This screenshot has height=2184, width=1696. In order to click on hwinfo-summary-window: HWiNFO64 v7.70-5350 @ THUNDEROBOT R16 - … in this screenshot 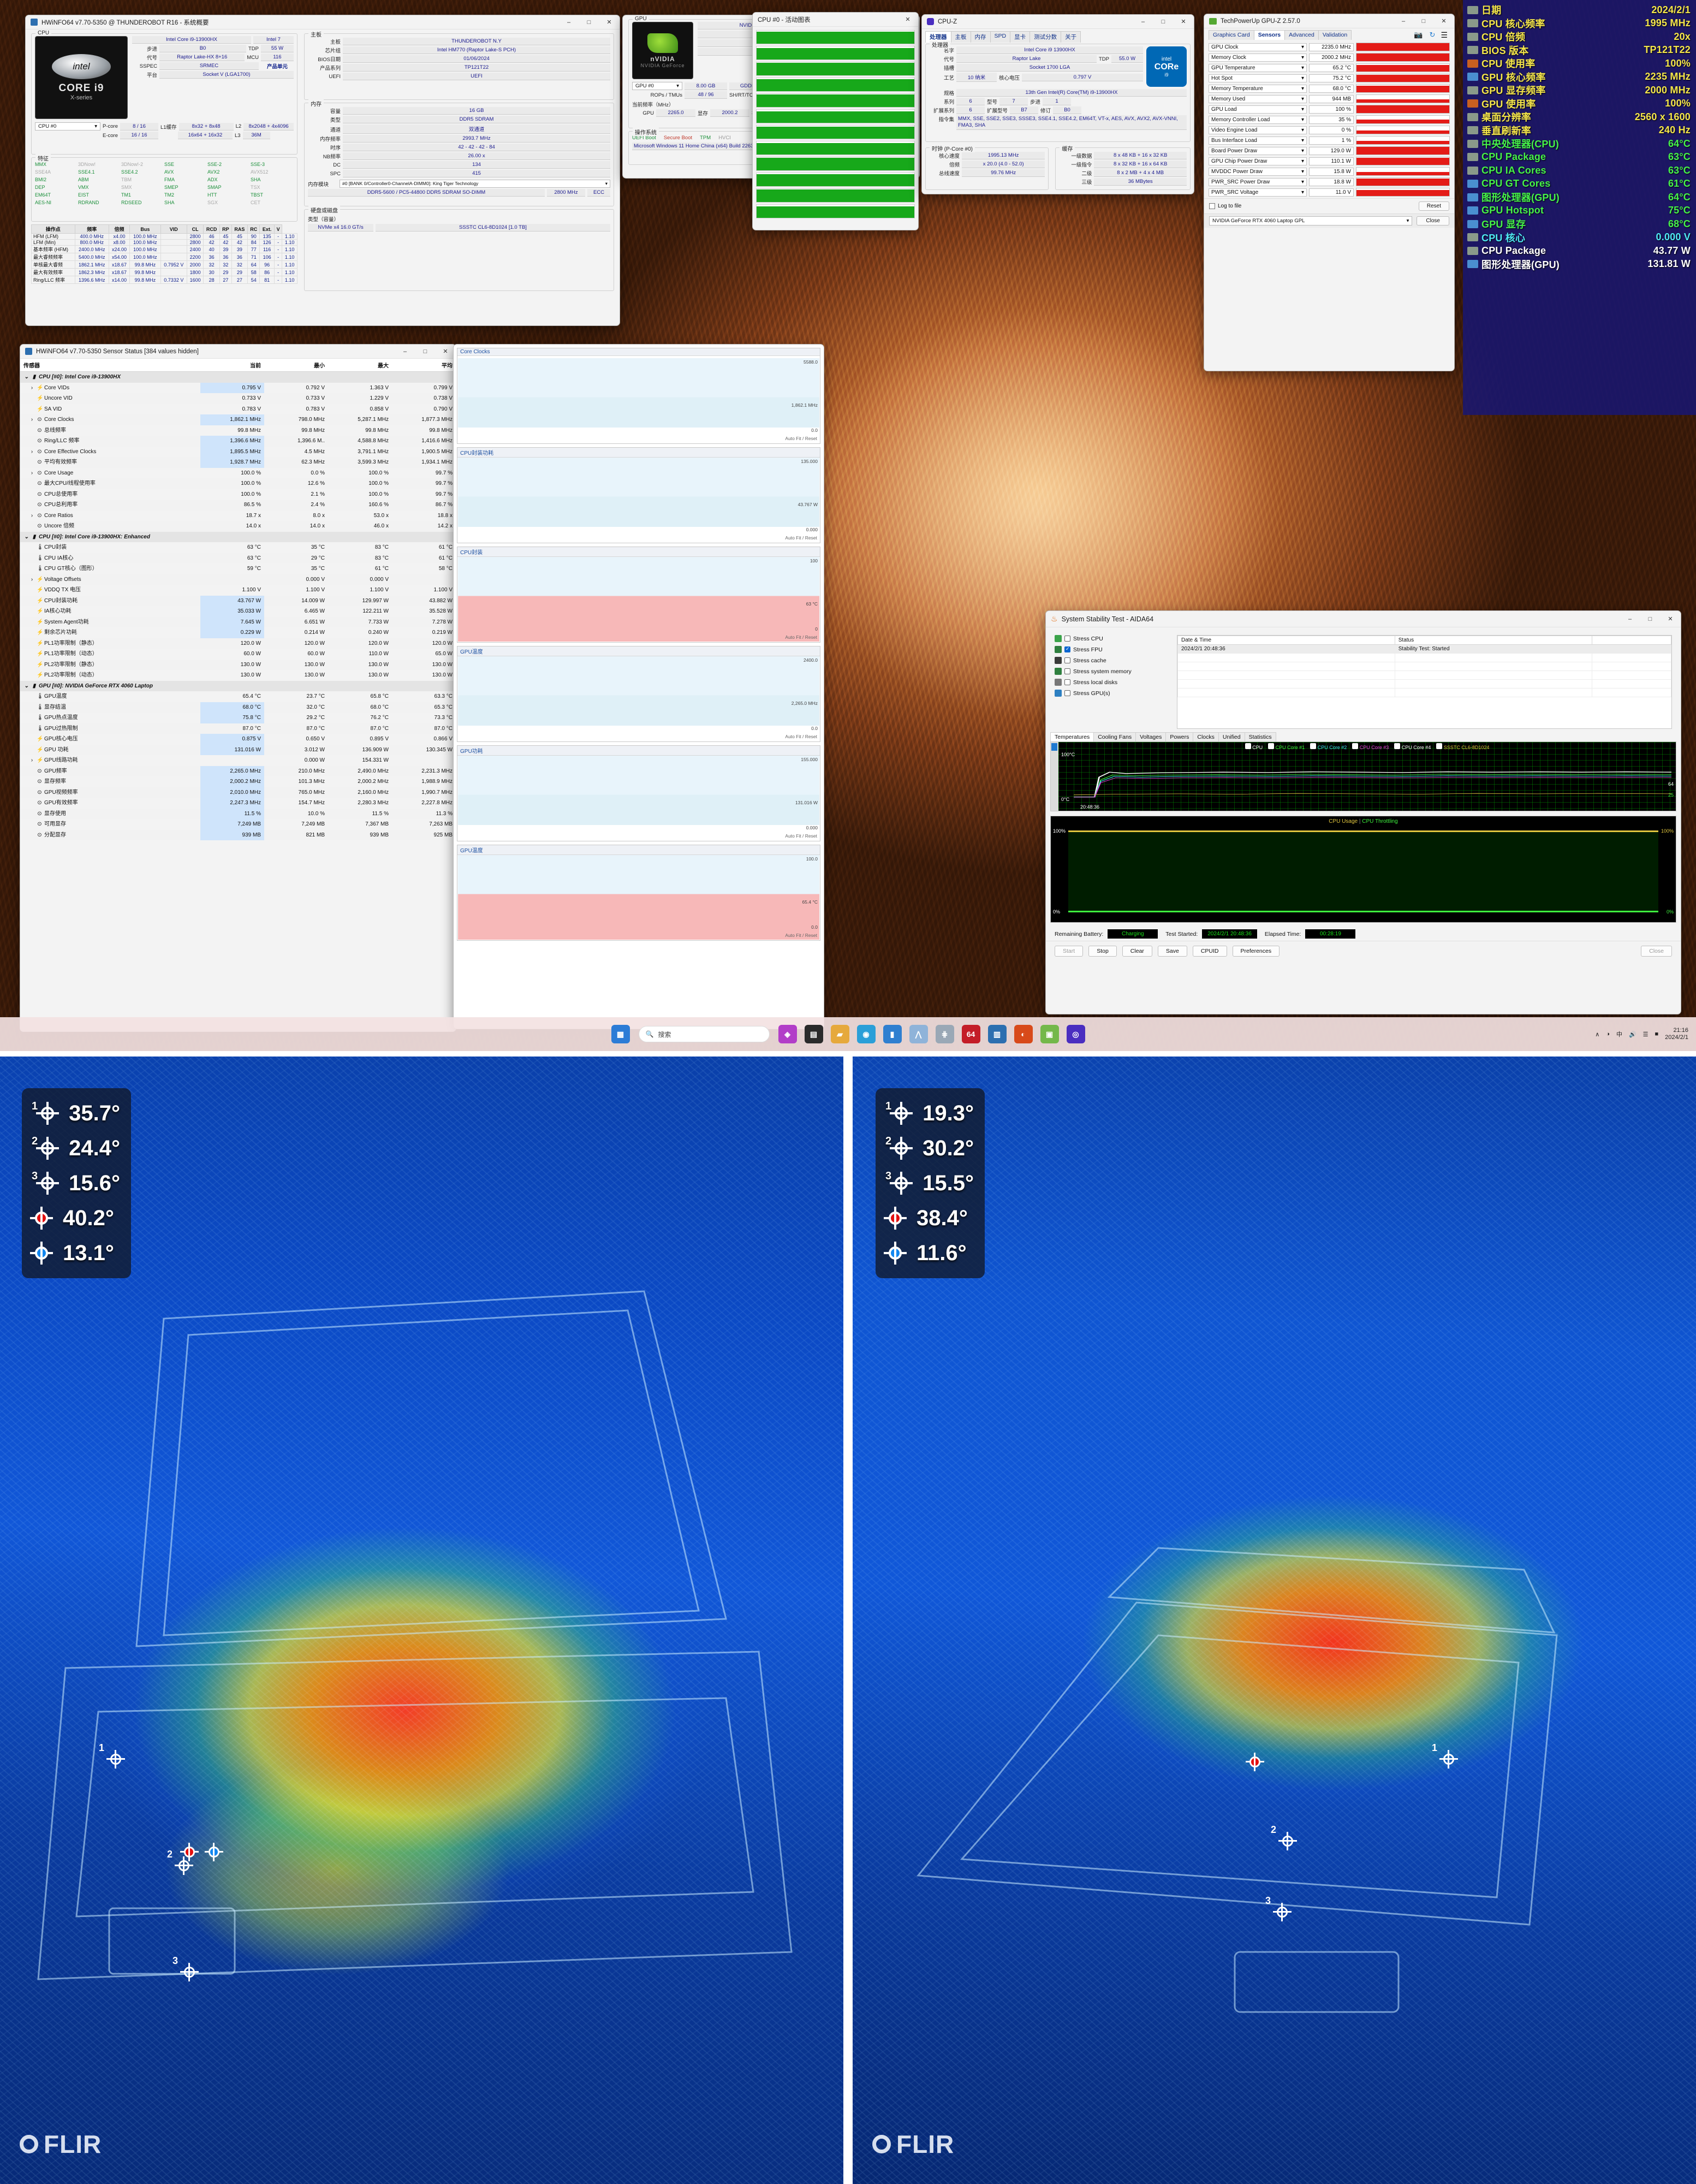, I will do `click(322, 170)`.